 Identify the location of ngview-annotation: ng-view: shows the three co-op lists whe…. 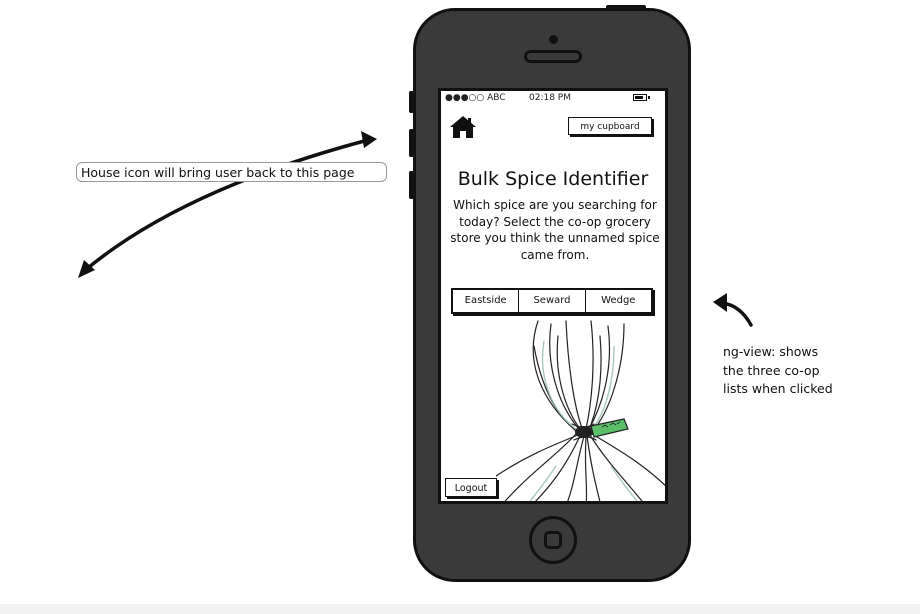
(778, 370).